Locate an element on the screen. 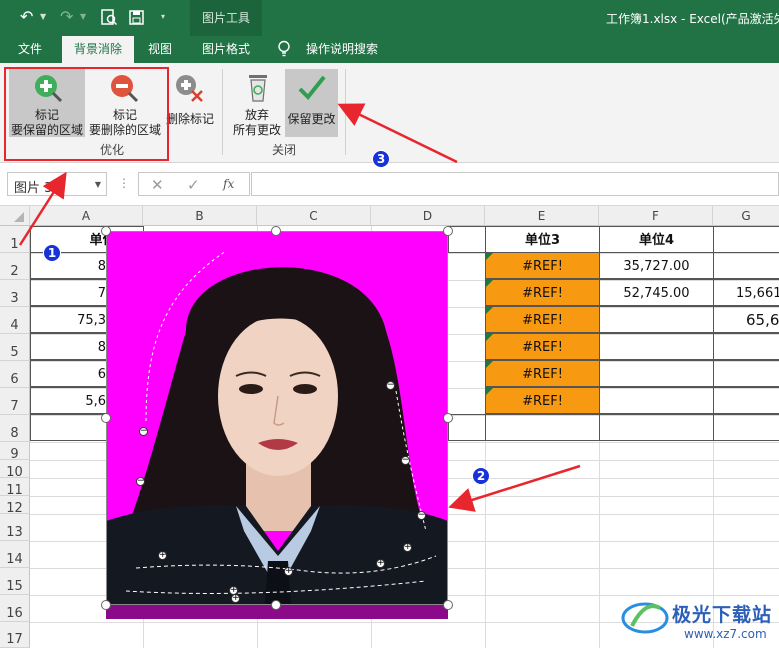 Image resolution: width=779 pixels, height=648 pixels. cell-f5 is located at coordinates (656, 346).